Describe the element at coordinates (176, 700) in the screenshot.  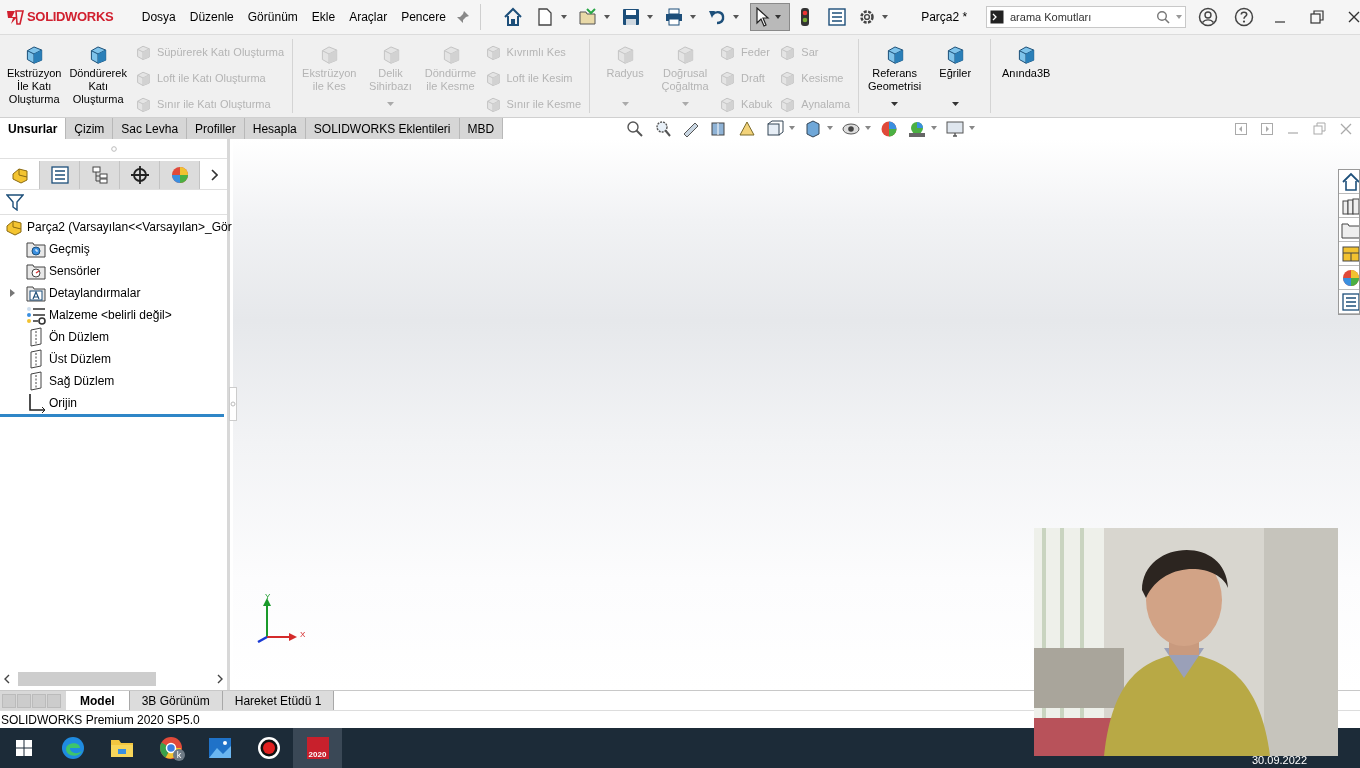
I see `tab: 3B Görünüm` at that location.